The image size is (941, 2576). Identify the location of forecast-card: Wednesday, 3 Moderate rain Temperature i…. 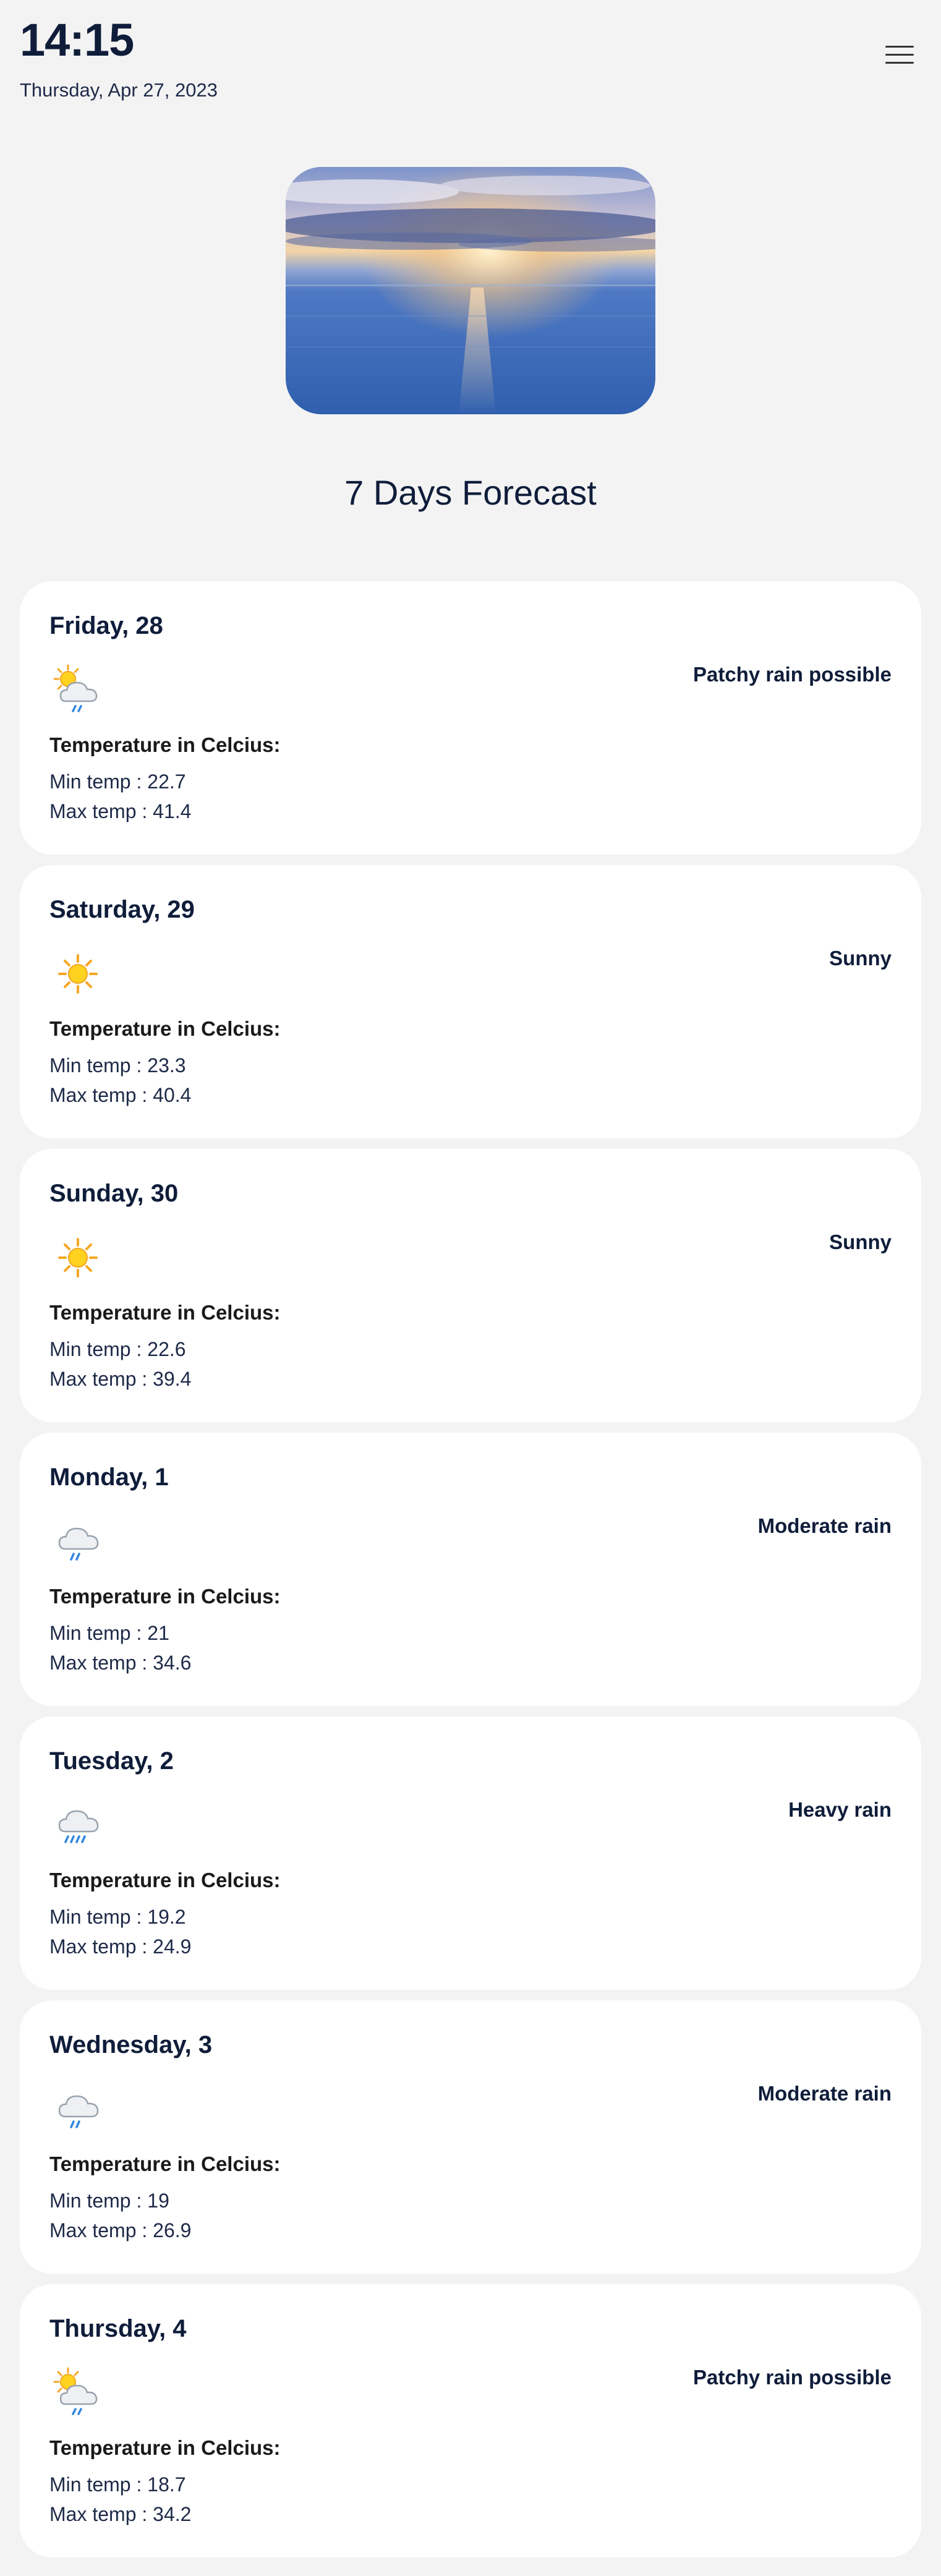
(470, 2137).